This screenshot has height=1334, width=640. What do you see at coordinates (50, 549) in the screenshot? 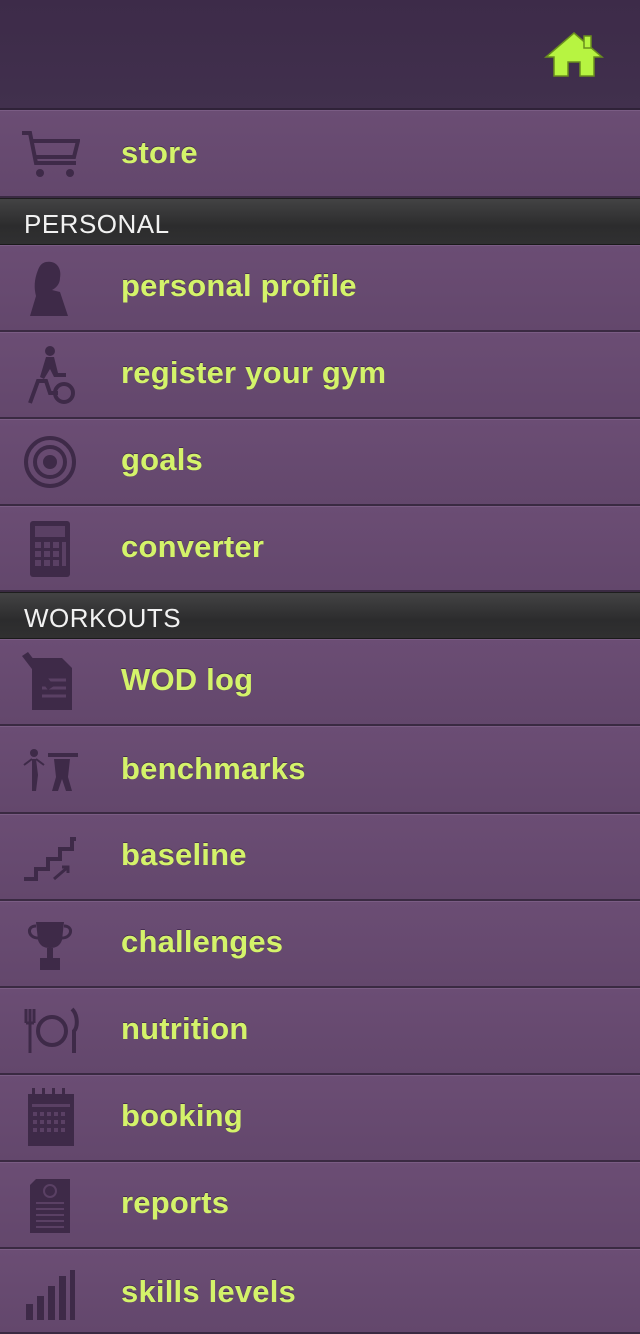
I see `calculator-icon` at bounding box center [50, 549].